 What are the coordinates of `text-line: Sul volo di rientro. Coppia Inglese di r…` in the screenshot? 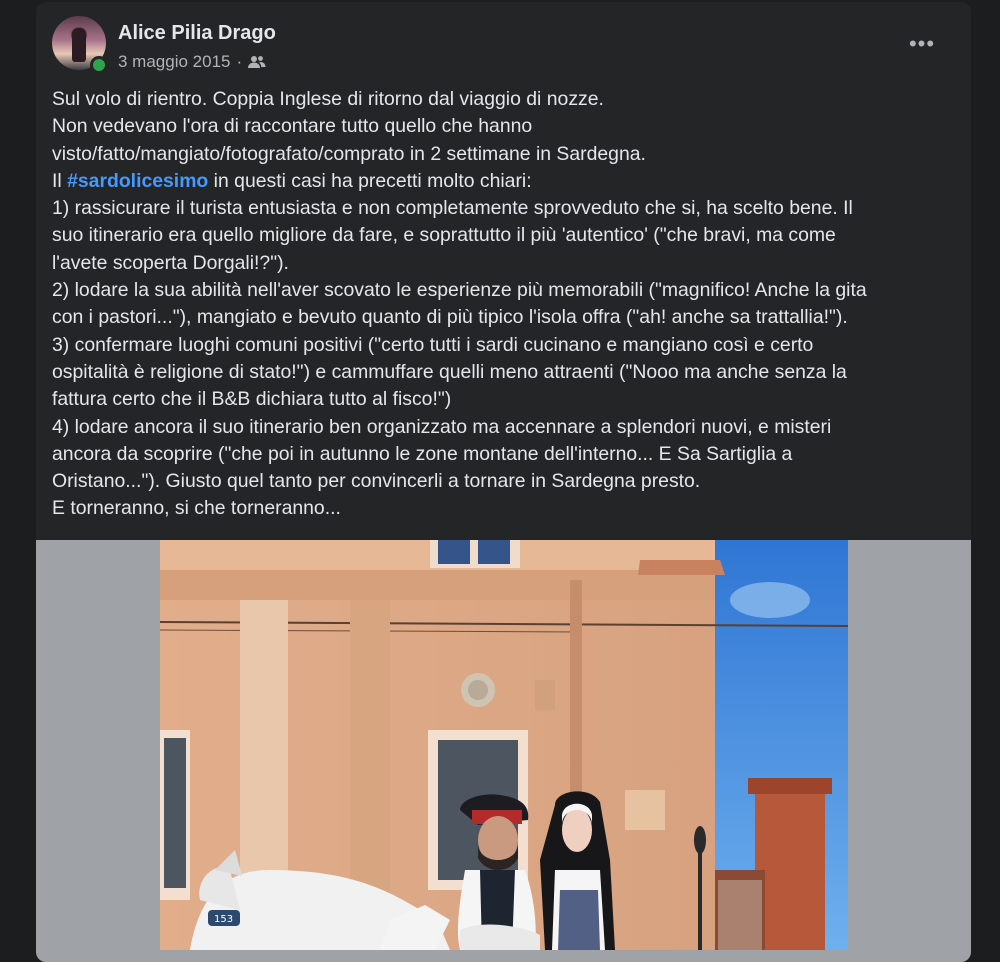 It's located at (328, 99).